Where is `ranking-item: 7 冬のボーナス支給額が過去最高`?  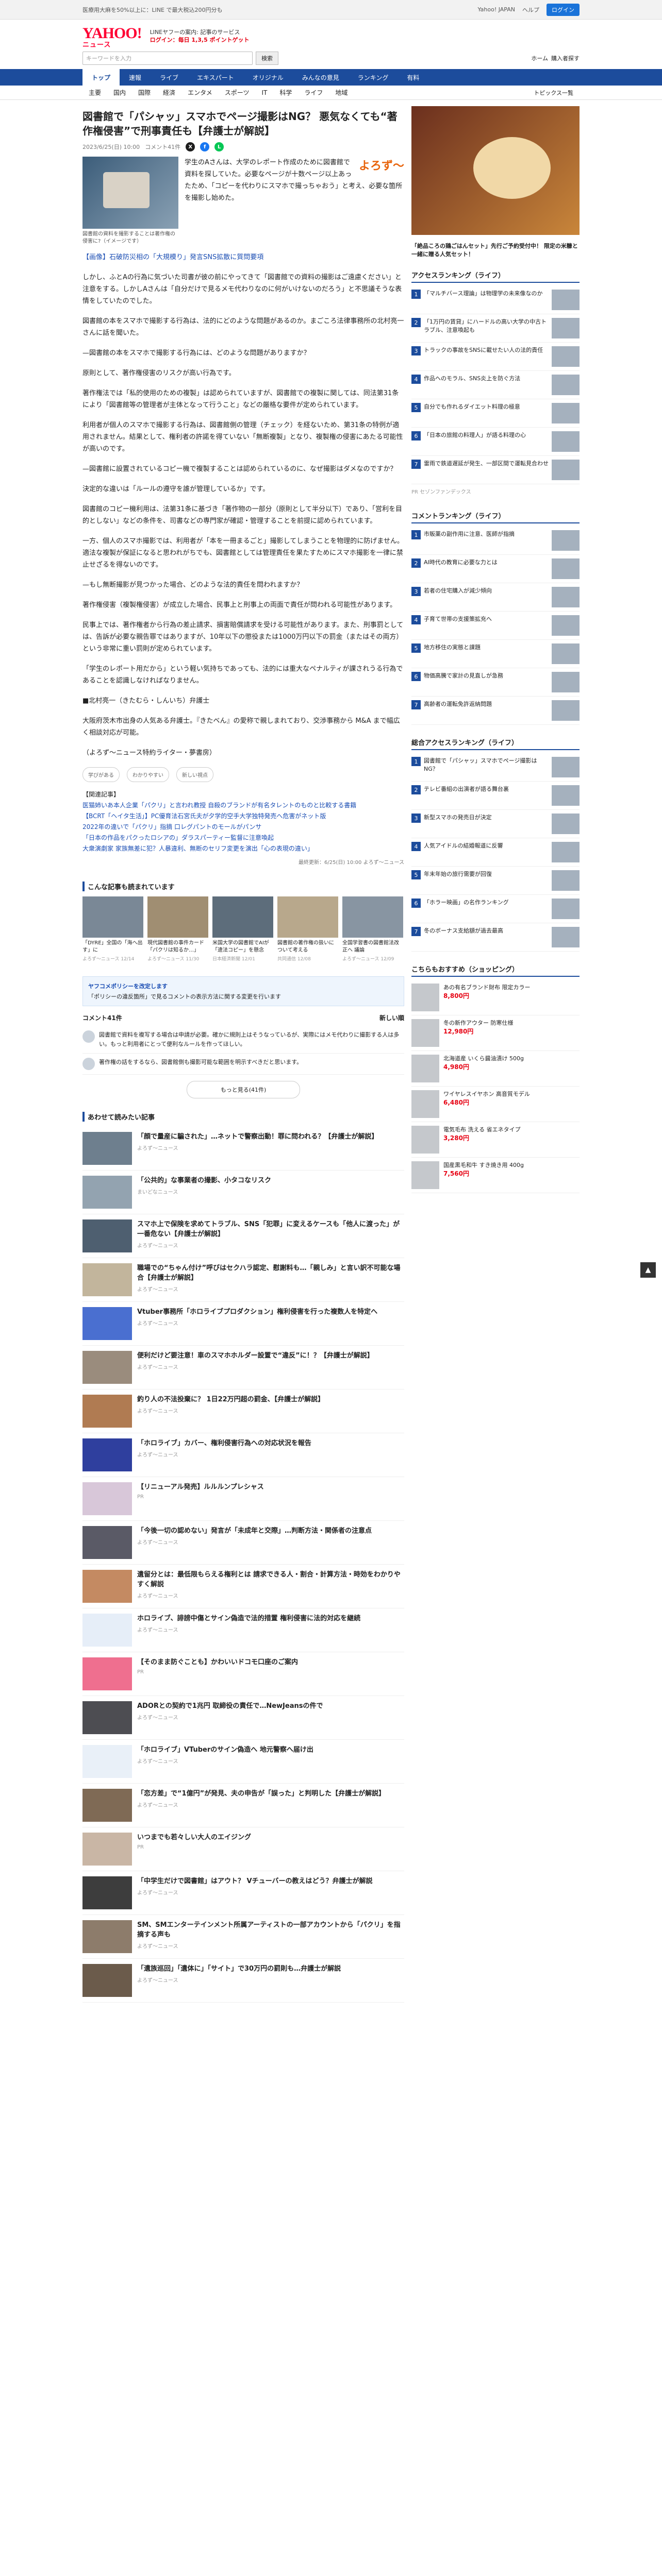 ranking-item: 7 冬のボーナス支給額が過去最高 is located at coordinates (495, 937).